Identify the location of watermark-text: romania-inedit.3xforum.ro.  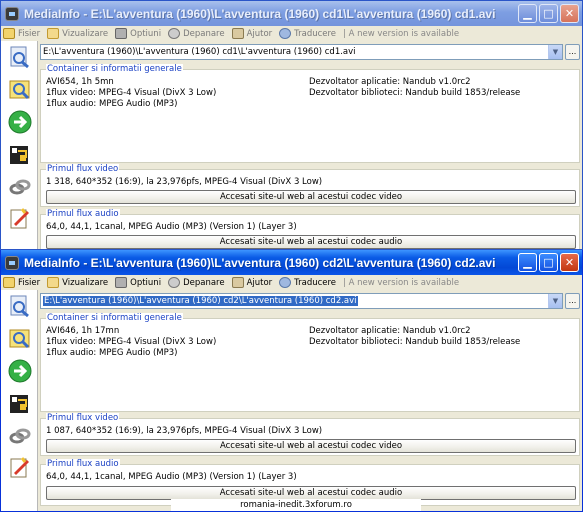
(296, 505).